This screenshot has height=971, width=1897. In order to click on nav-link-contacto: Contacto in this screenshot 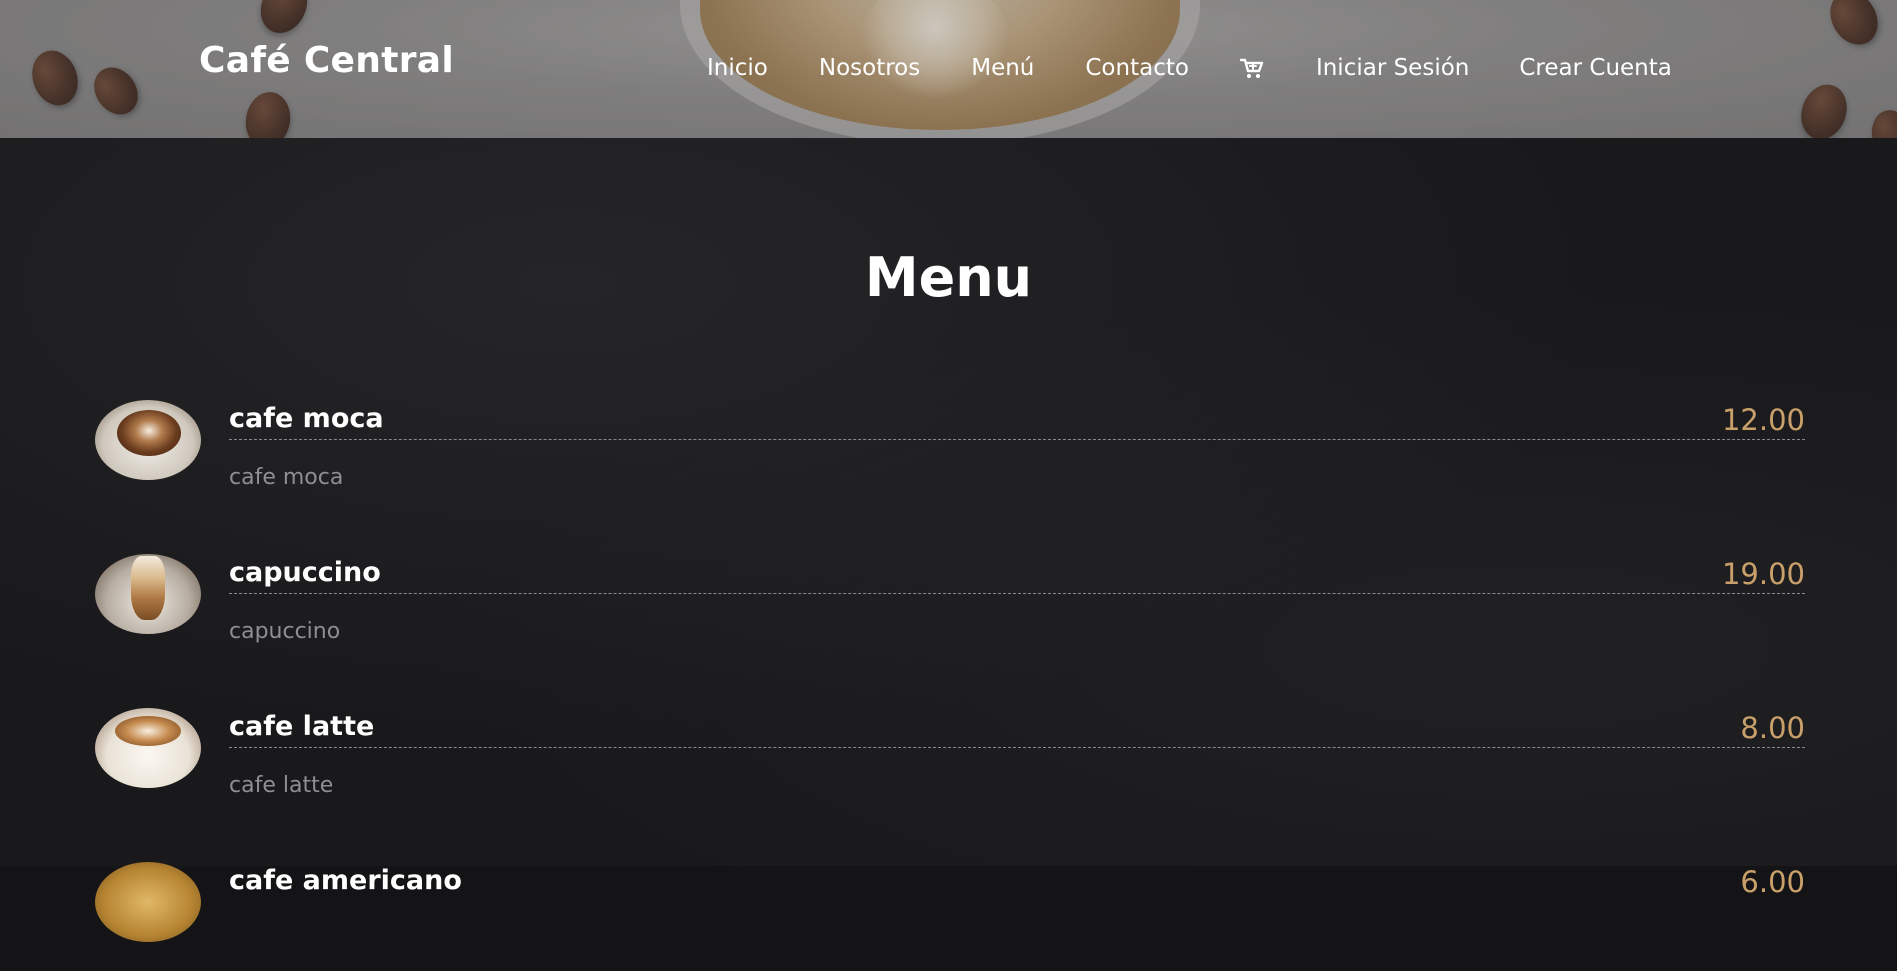, I will do `click(1137, 68)`.